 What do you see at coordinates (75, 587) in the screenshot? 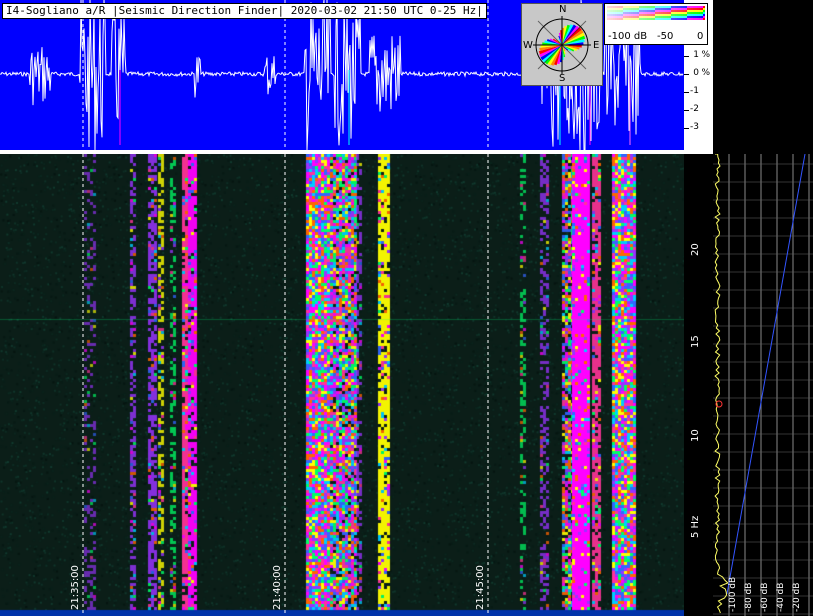
I see `time-label: 21:35:00` at bounding box center [75, 587].